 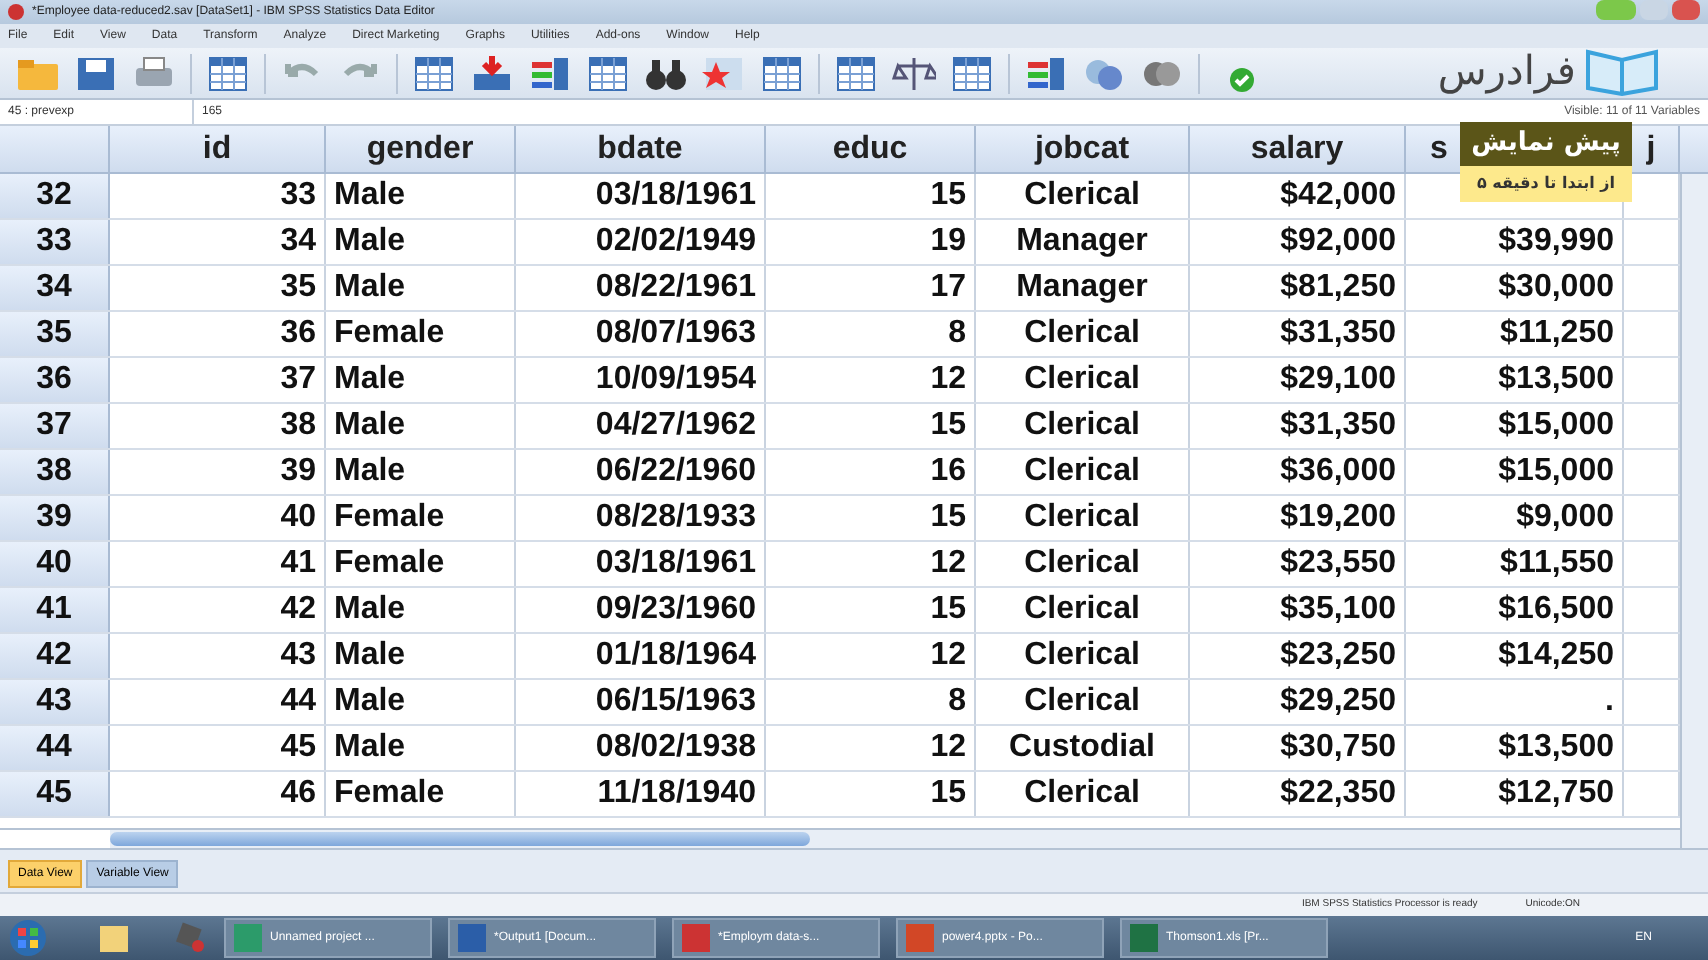 What do you see at coordinates (675, 380) in the screenshot?
I see `table-cell-text: 10/09/1954` at bounding box center [675, 380].